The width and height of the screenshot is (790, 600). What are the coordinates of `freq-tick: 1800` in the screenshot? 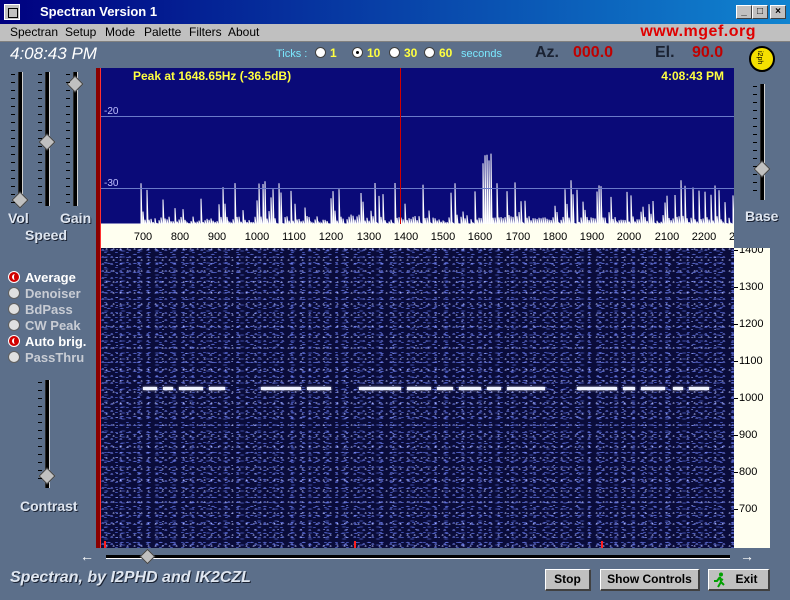 It's located at (555, 237).